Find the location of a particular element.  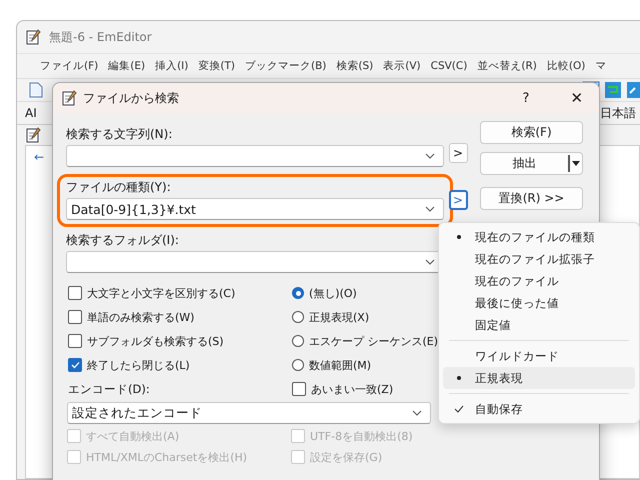

checkbox-label: 設定を保存(G) is located at coordinates (346, 457).